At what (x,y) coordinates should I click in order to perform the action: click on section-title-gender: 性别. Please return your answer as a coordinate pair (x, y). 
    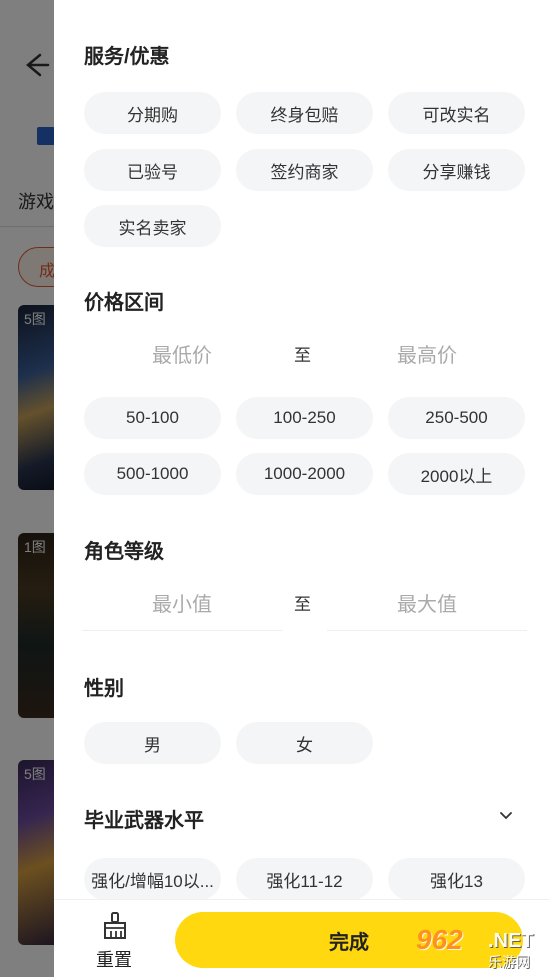
    Looking at the image, I should click on (104, 689).